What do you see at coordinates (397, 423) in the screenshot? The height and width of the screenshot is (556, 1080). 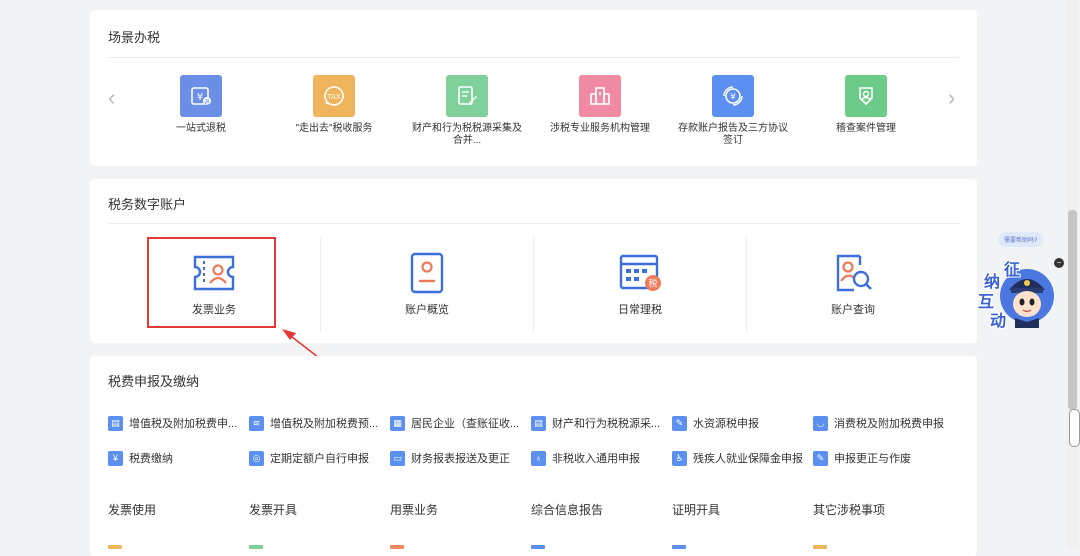 I see `calendar-icon: ▦` at bounding box center [397, 423].